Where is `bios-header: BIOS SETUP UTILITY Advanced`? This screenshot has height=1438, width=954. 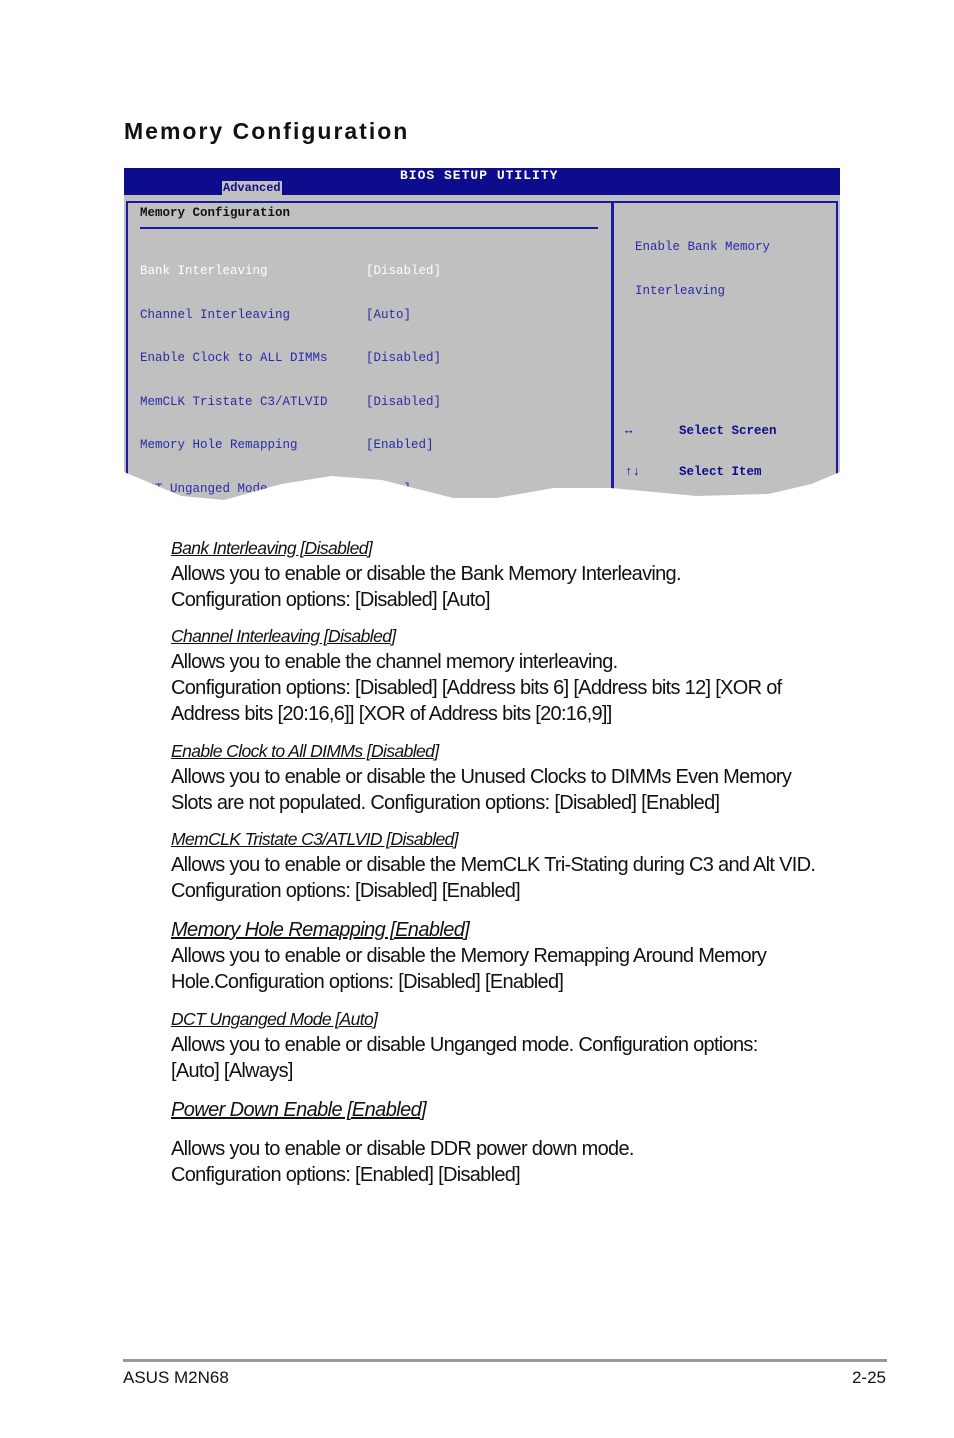
bios-header: BIOS SETUP UTILITY Advanced is located at coordinates (482, 181).